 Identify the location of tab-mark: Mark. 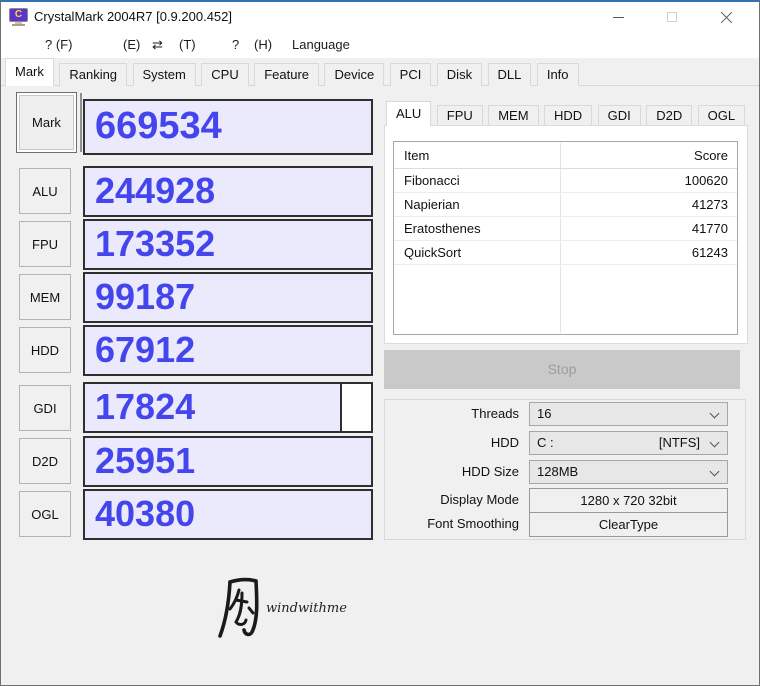
(29, 72).